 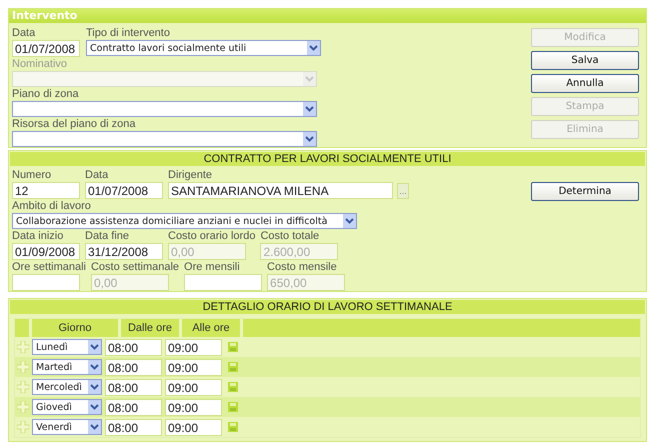 What do you see at coordinates (327, 307) in the screenshot?
I see `section-header: DETTAGLIO ORARIO DI LAVORO SETTIMANALE` at bounding box center [327, 307].